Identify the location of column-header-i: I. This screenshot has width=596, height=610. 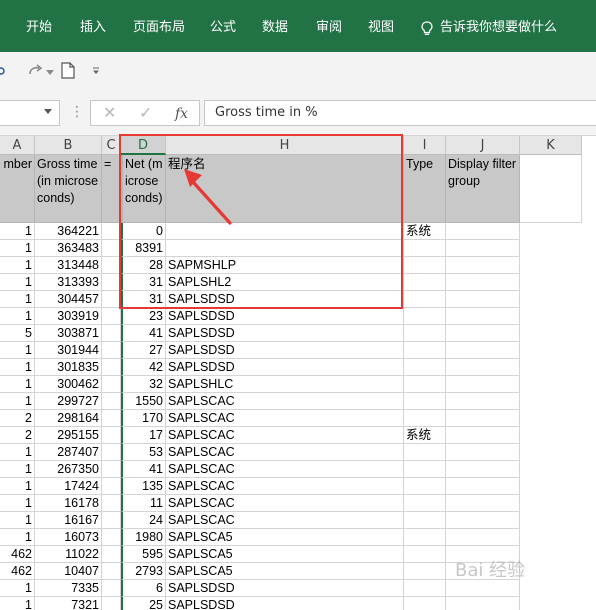
(425, 145).